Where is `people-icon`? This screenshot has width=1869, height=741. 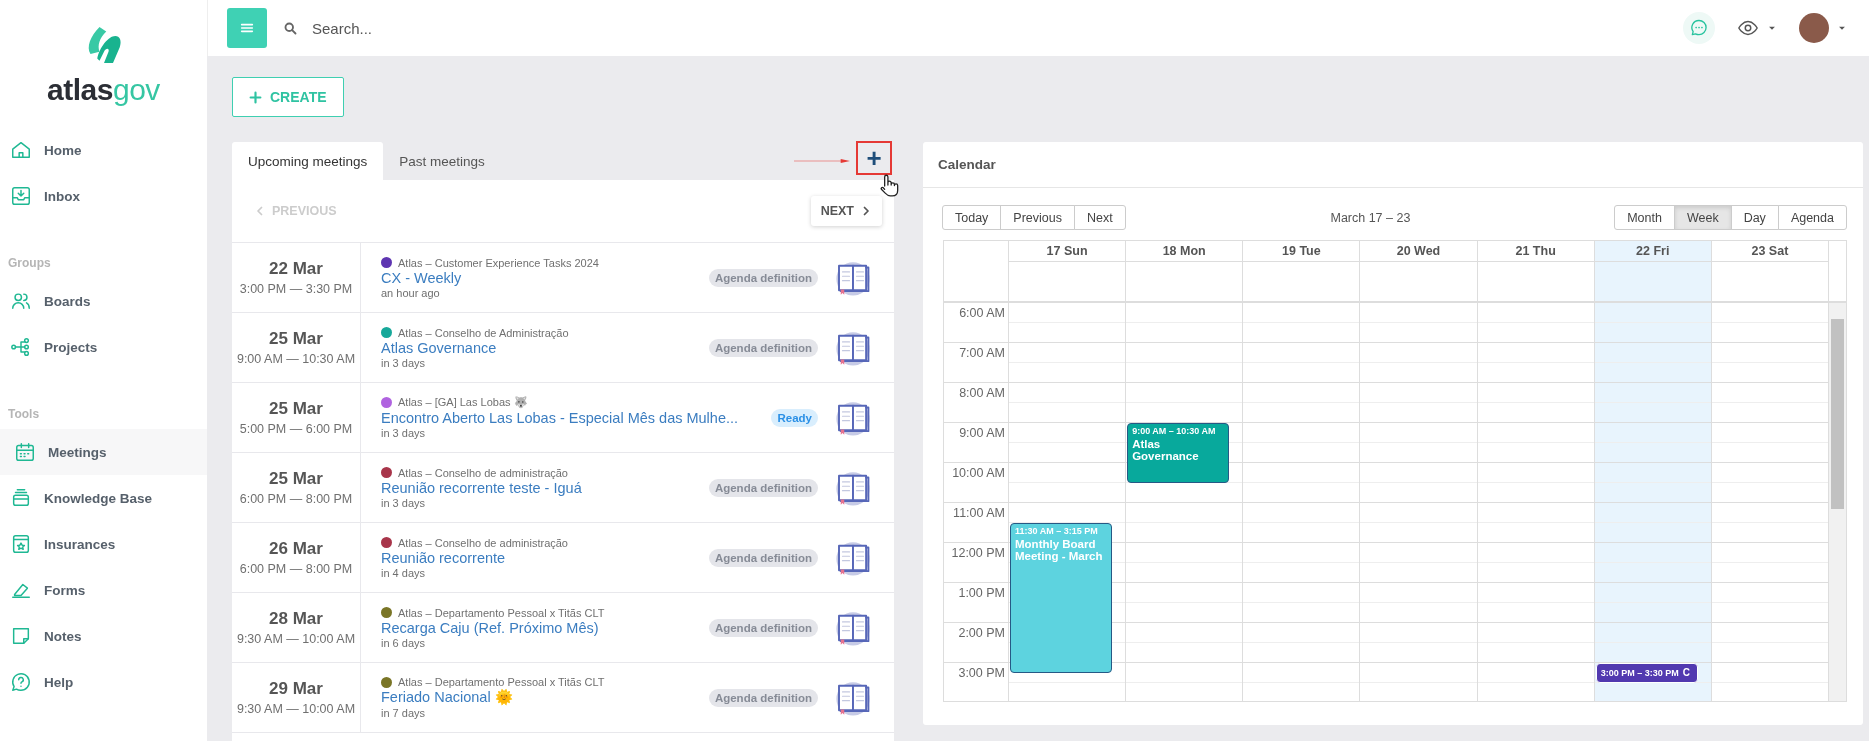 people-icon is located at coordinates (21, 301).